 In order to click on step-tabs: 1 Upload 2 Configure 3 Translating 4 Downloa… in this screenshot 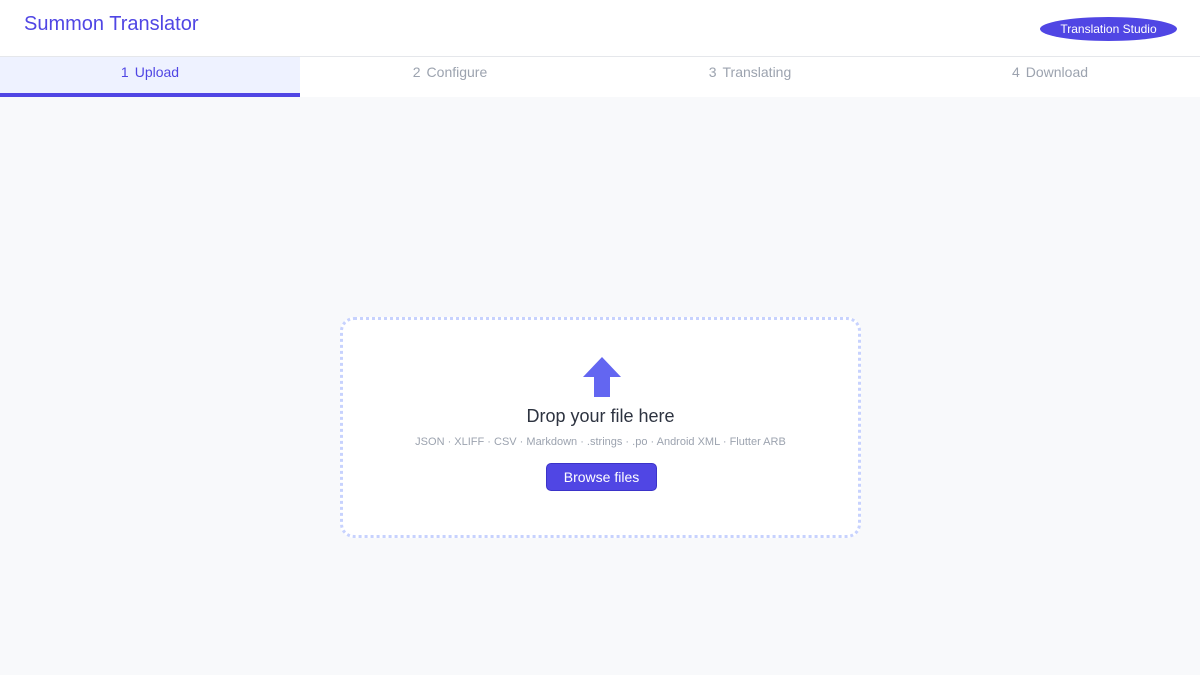, I will do `click(600, 77)`.